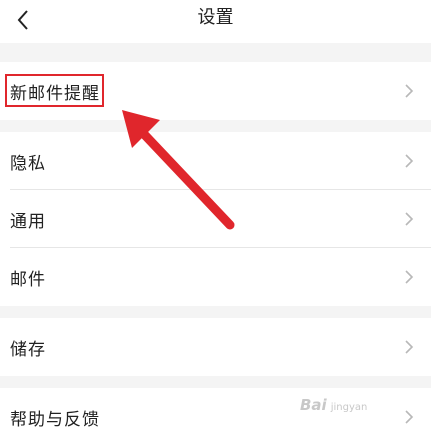 The height and width of the screenshot is (444, 431). Describe the element at coordinates (28, 349) in the screenshot. I see `settings-item-label: 储存` at that location.